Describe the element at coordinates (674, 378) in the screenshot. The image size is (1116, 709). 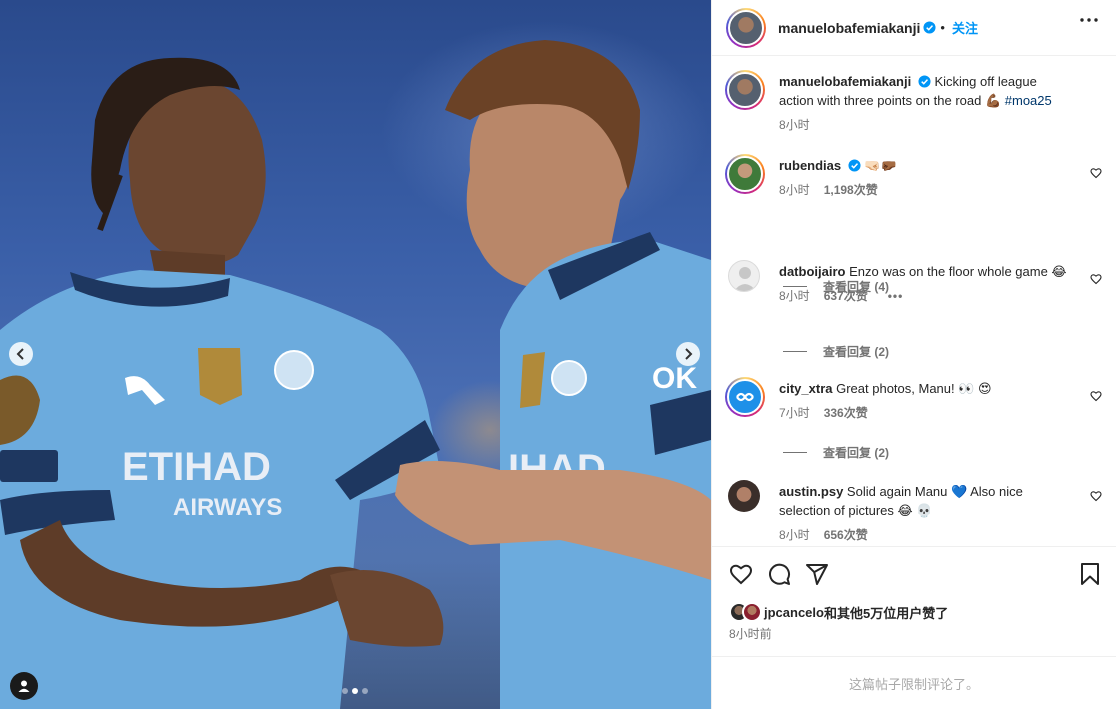
I see `svg-text: OK` at that location.